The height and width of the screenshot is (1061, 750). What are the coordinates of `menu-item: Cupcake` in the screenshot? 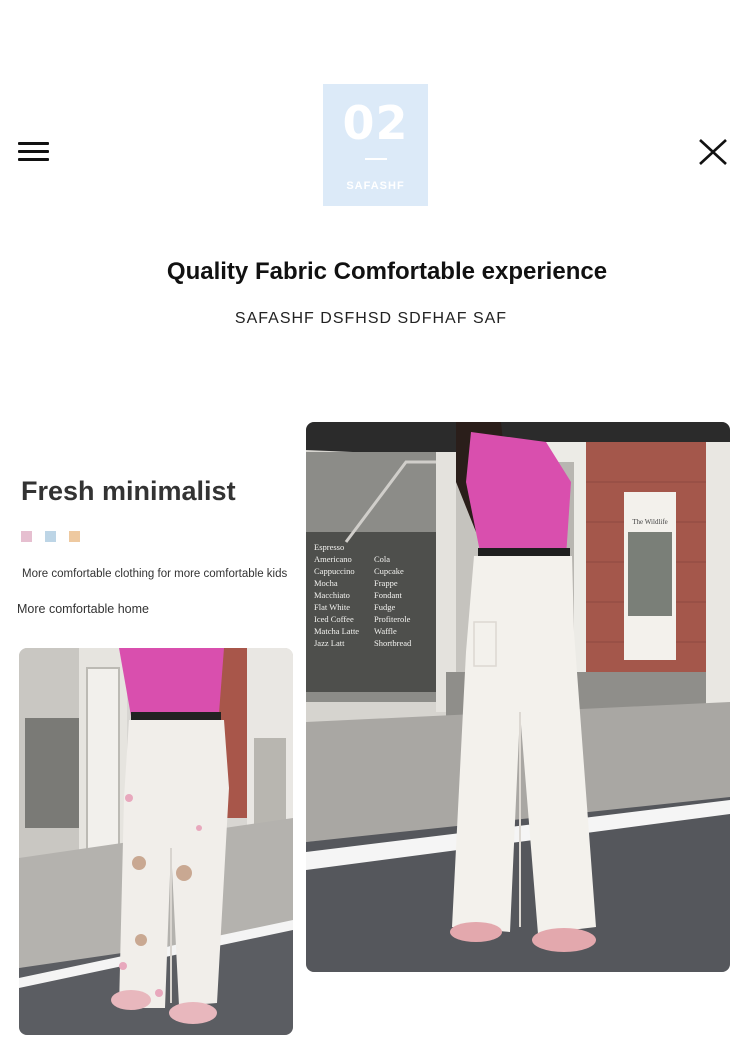 It's located at (389, 571).